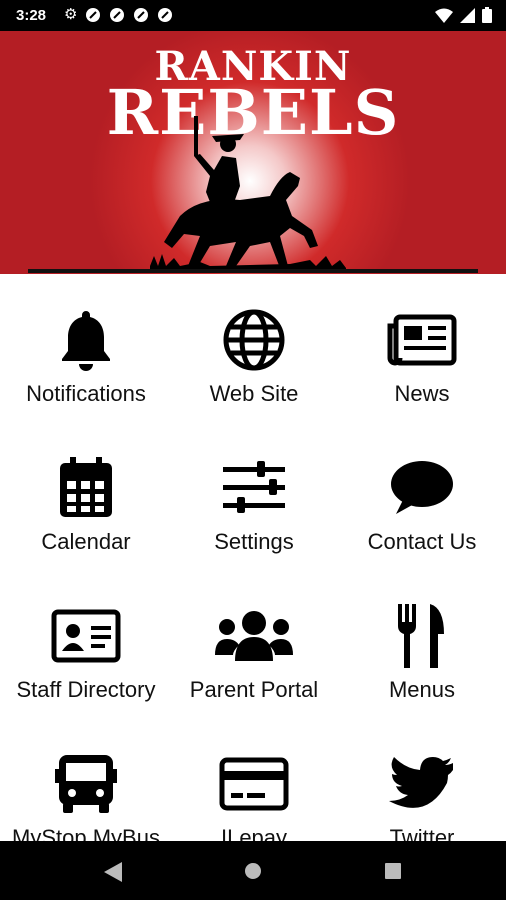 This screenshot has height=900, width=506. I want to click on wifi-icon, so click(444, 15).